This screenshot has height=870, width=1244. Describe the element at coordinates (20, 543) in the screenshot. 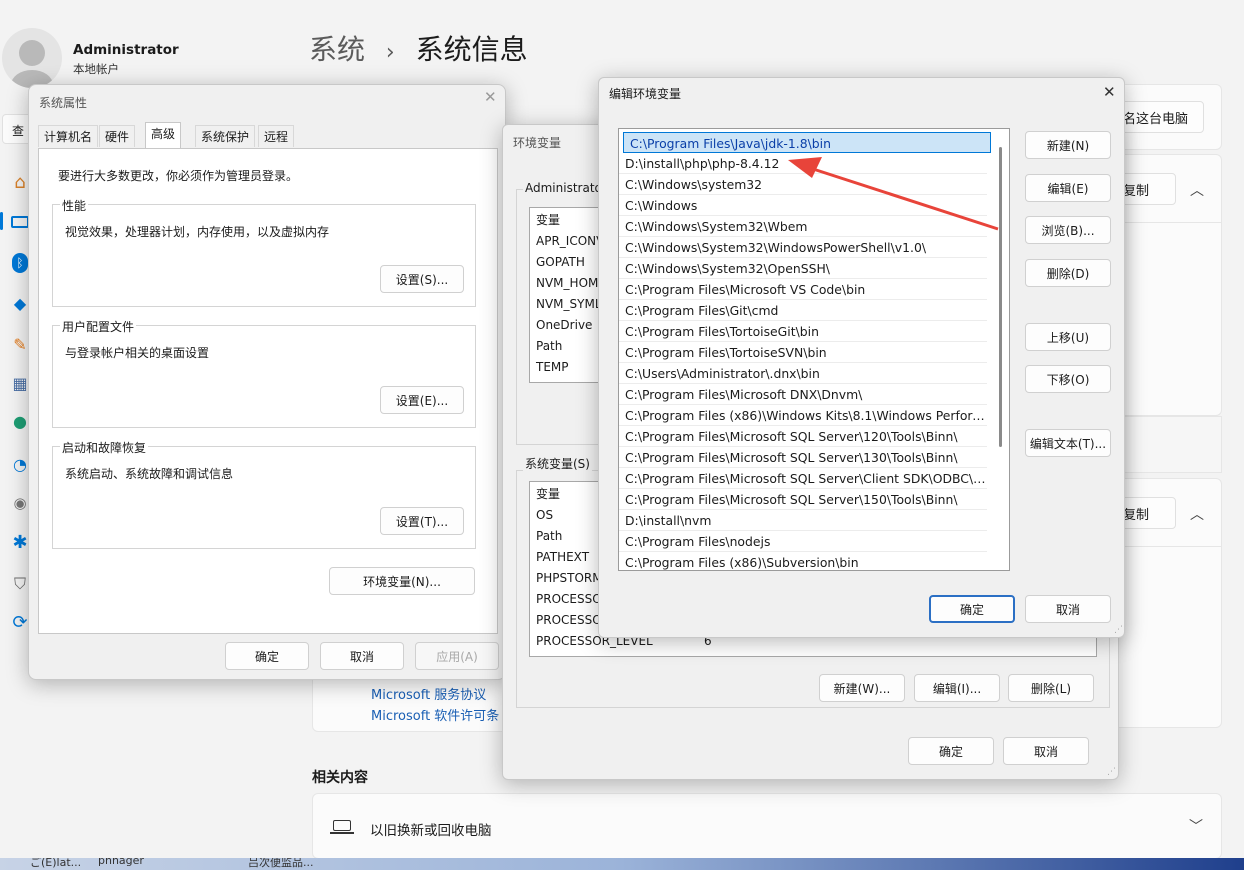

I see `accessibility-icon: ✱` at that location.